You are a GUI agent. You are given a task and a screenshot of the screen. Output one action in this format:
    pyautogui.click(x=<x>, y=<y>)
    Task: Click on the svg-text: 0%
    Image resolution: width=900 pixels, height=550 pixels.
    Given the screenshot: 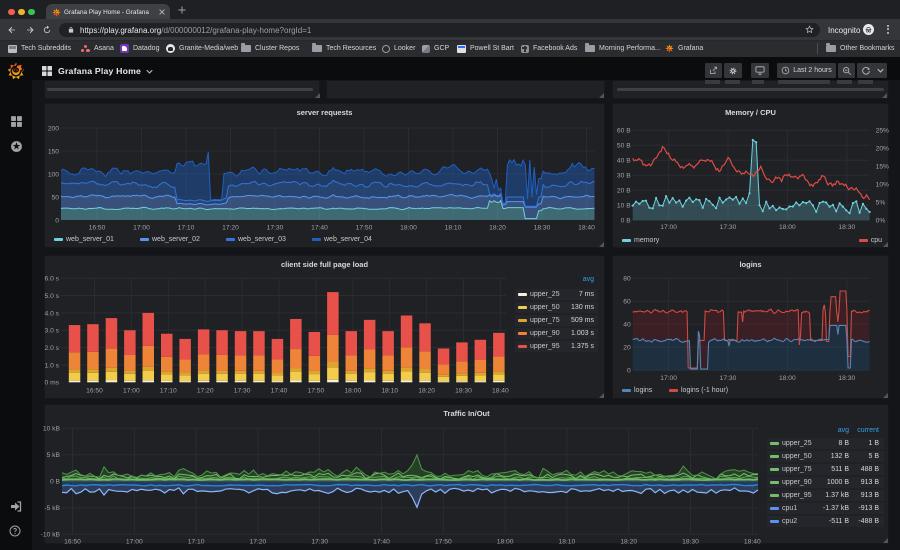 What is the action you would take?
    pyautogui.click(x=881, y=221)
    